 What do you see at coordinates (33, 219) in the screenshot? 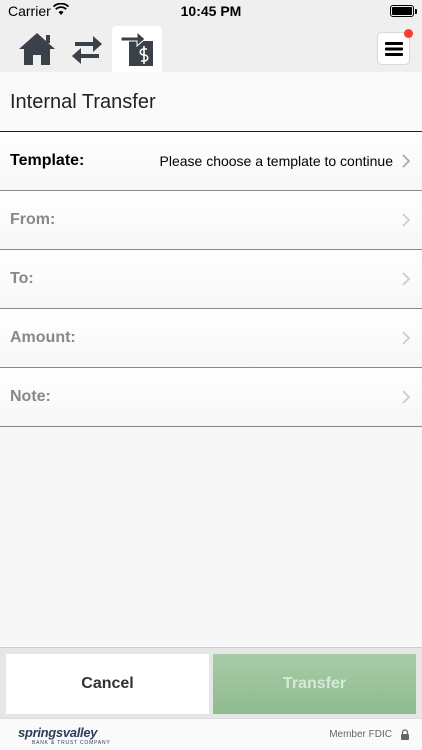
I see `from-label: From:` at bounding box center [33, 219].